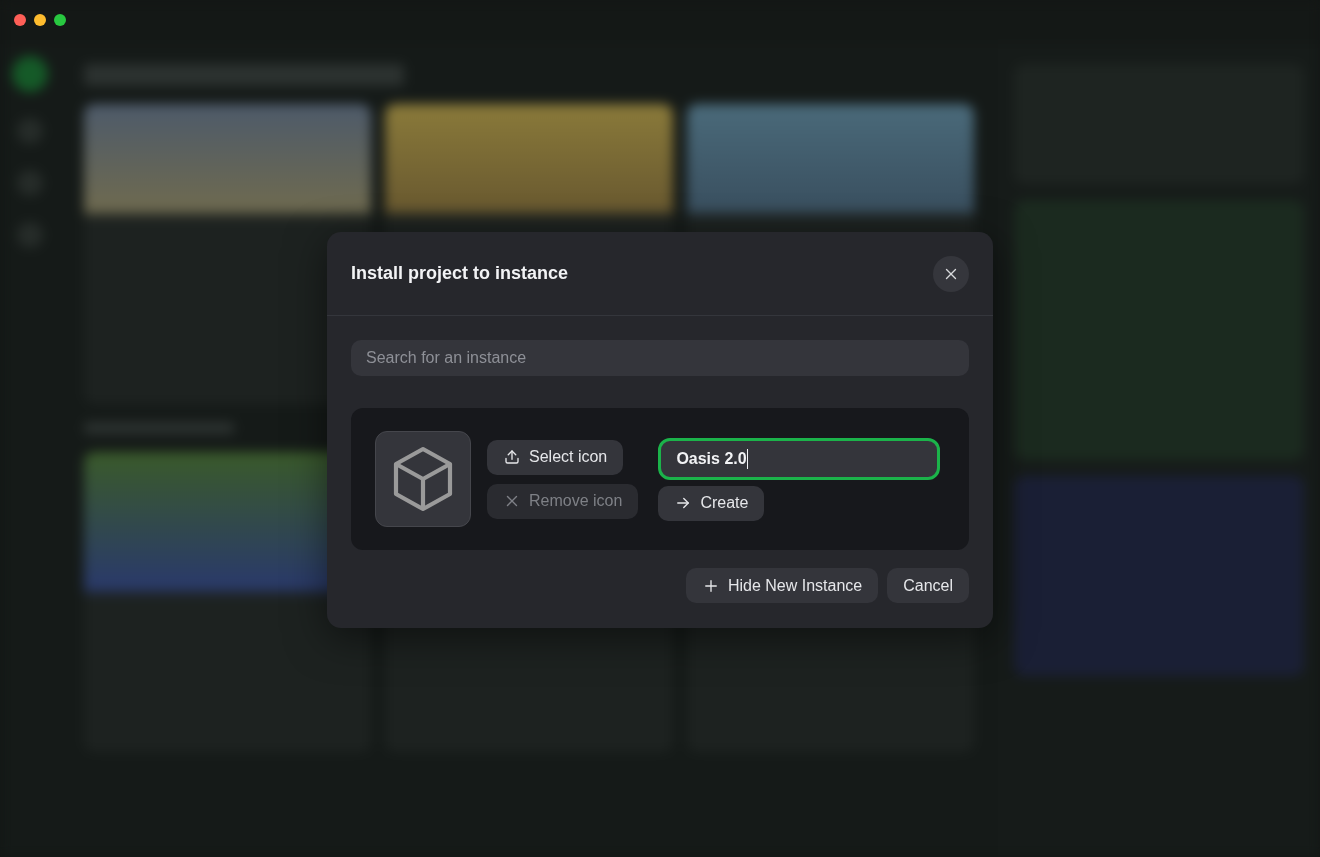 The height and width of the screenshot is (857, 1320). What do you see at coordinates (782, 585) in the screenshot?
I see `hide-new-instance-button: Hide New Instance` at bounding box center [782, 585].